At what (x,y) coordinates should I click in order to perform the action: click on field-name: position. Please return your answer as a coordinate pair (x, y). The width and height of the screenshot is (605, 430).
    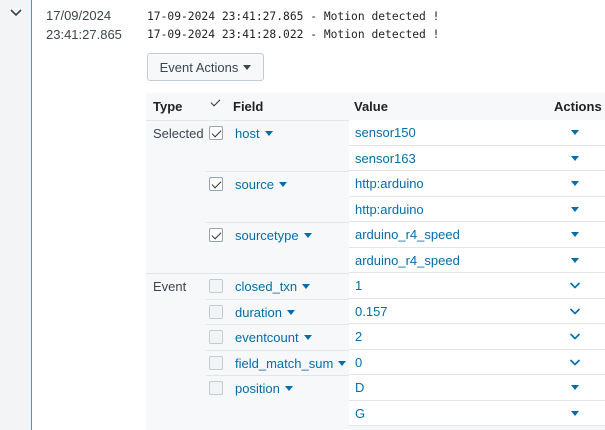
    Looking at the image, I should click on (257, 388).